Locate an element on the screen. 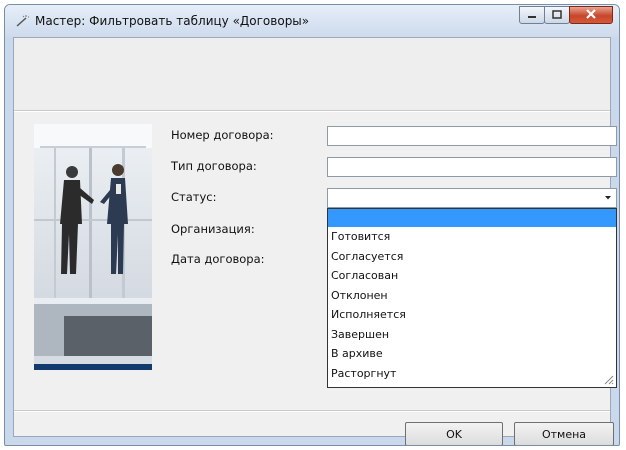  ok-button: OK is located at coordinates (454, 433).